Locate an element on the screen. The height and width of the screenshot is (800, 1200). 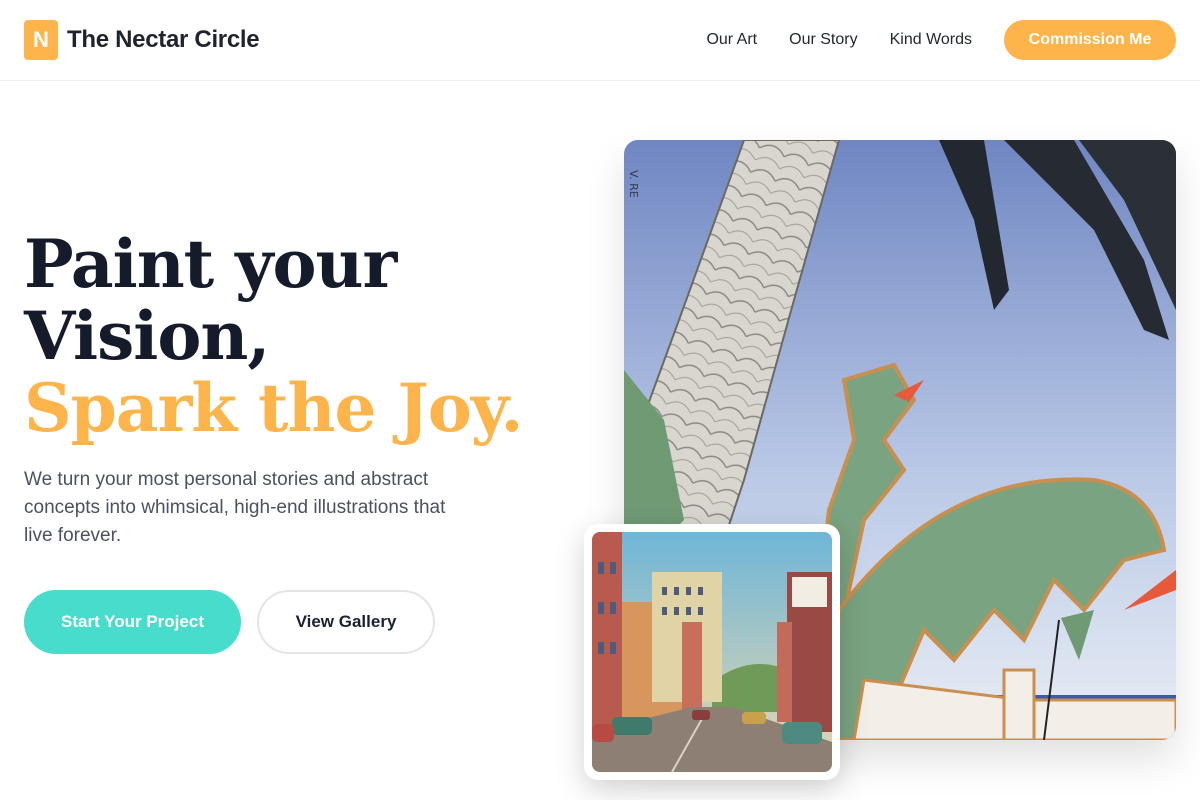
hero-title-accent: Spark the Joy. is located at coordinates (273, 408).